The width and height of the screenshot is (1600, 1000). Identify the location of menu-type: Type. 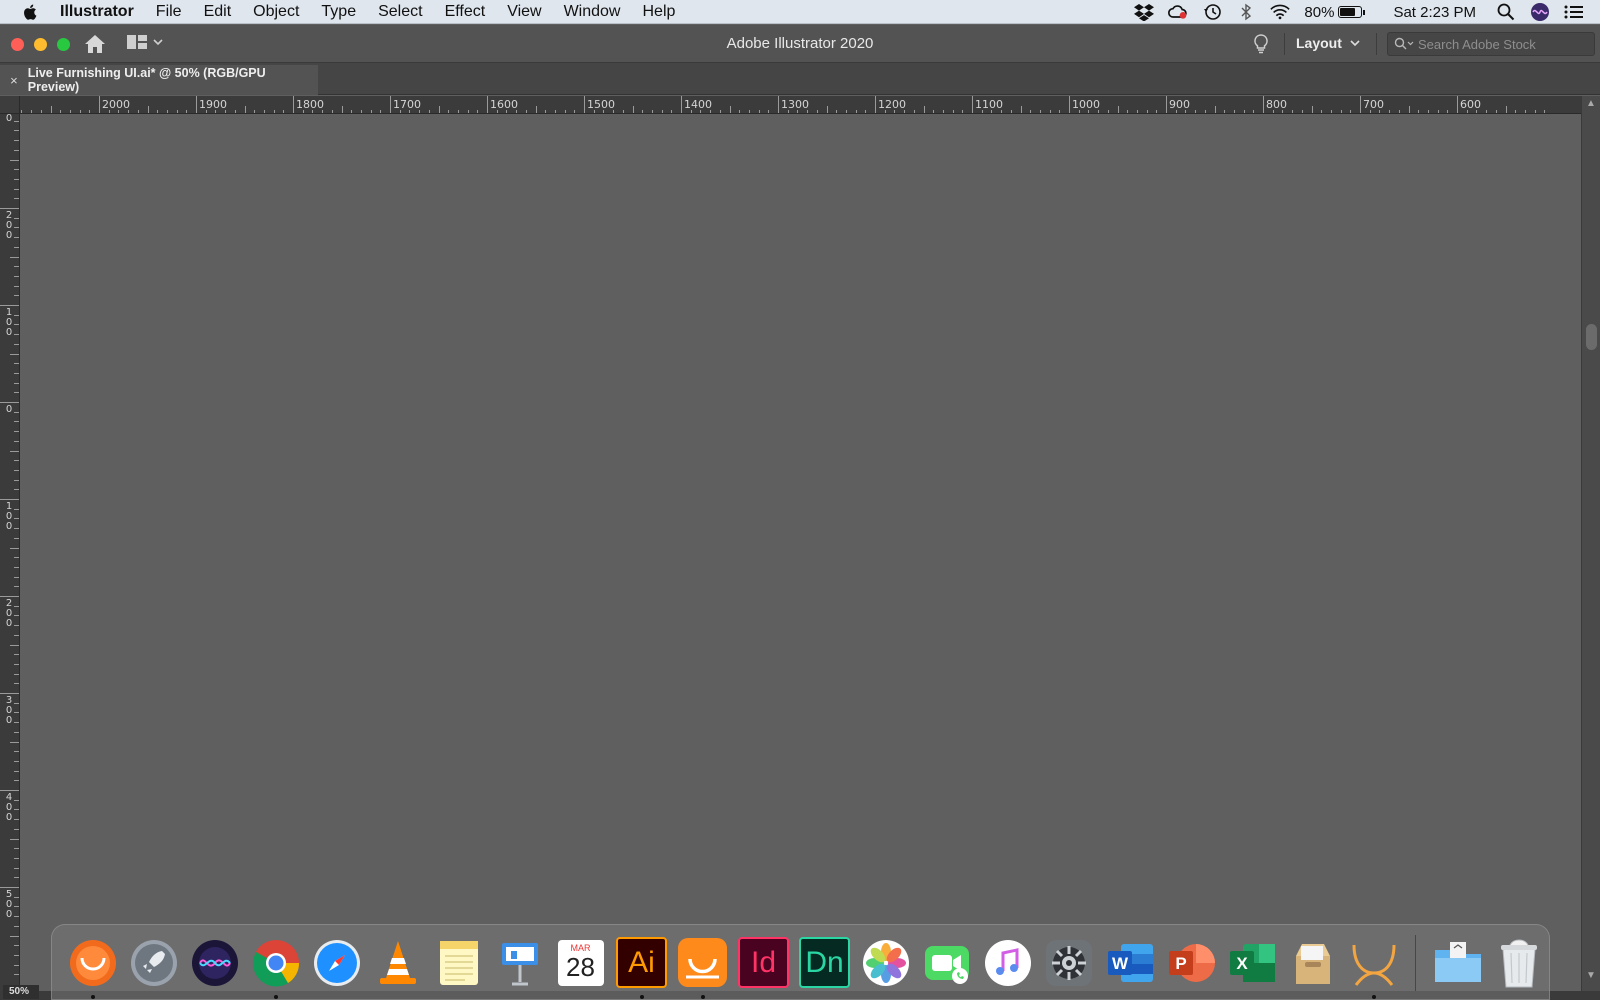
(338, 12).